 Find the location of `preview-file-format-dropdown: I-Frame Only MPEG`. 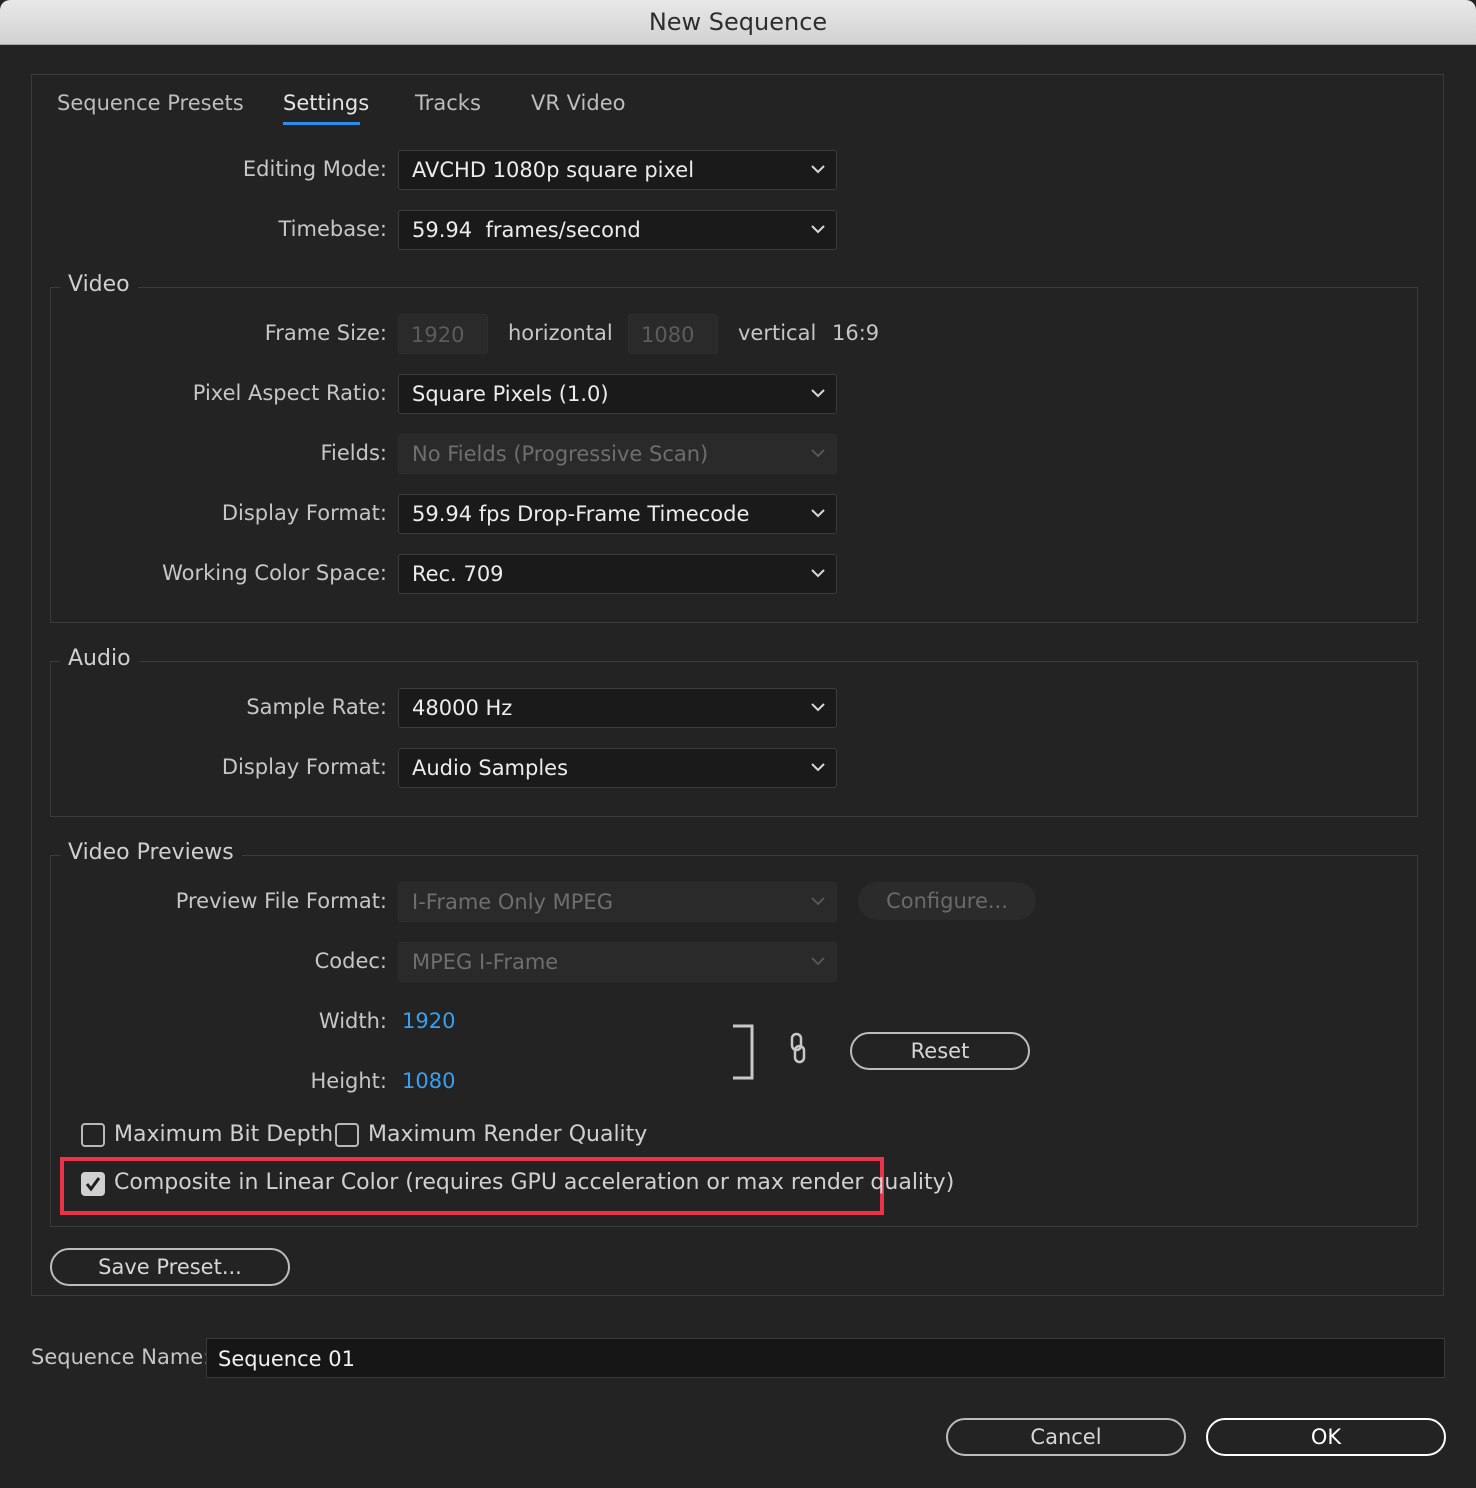

preview-file-format-dropdown: I-Frame Only MPEG is located at coordinates (617, 902).